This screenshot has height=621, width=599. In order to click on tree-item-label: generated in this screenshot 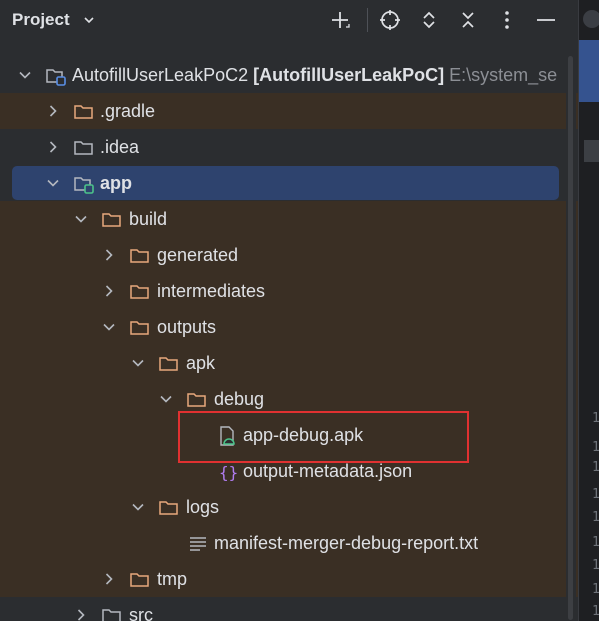, I will do `click(198, 255)`.